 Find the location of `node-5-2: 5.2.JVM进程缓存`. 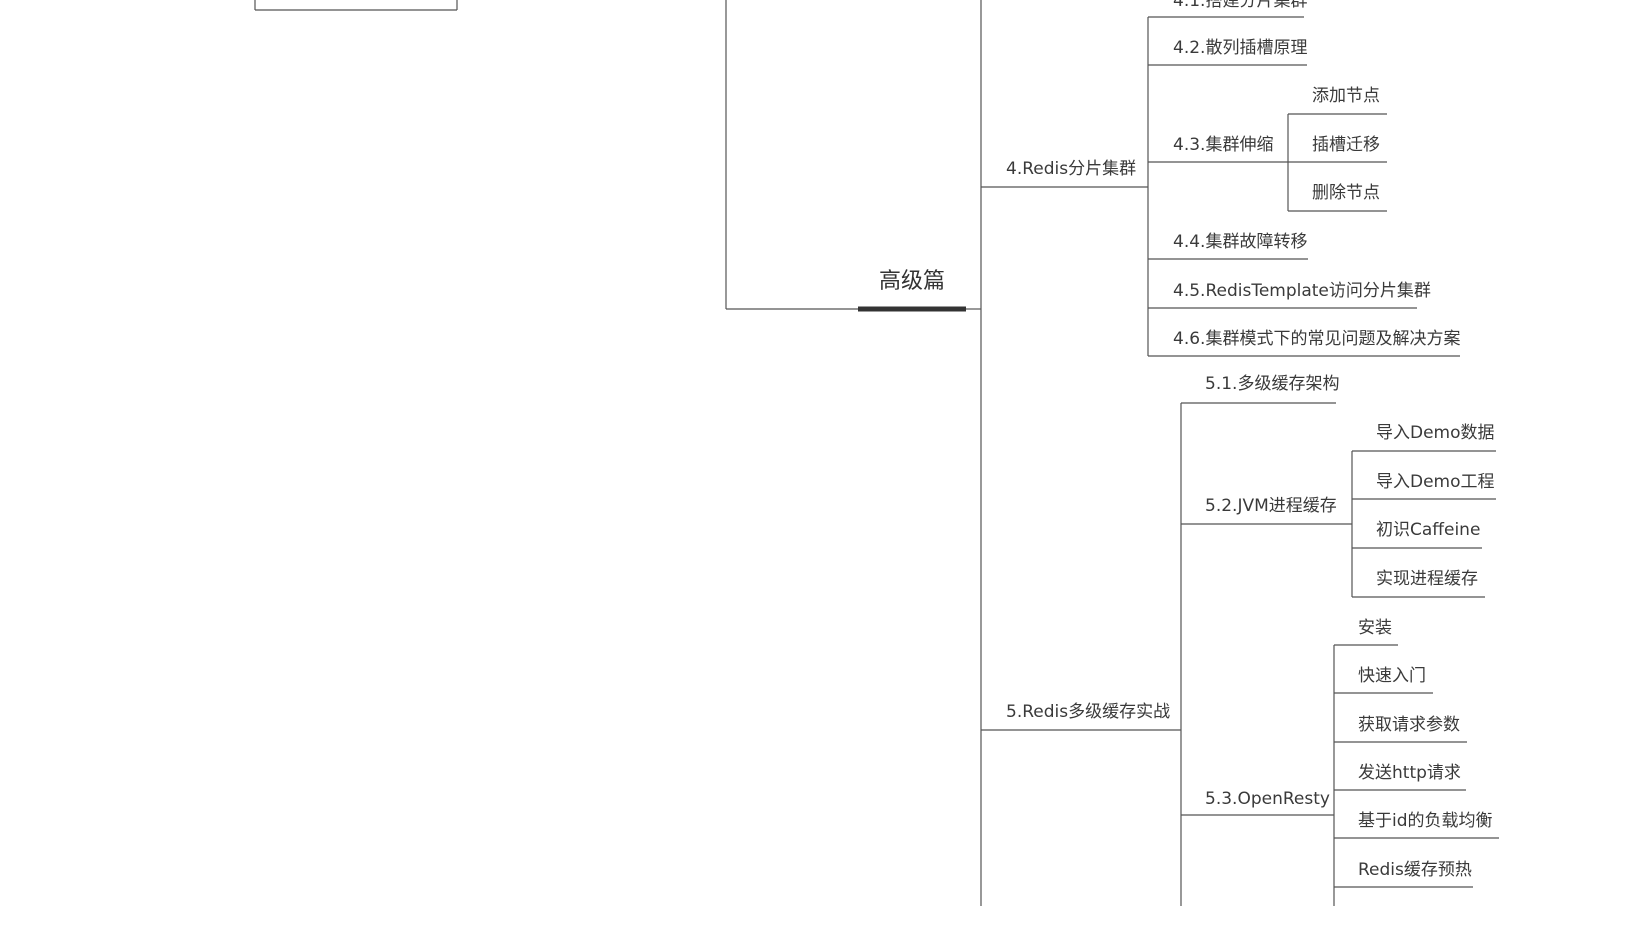

node-5-2: 5.2.JVM进程缓存 is located at coordinates (1266, 510).